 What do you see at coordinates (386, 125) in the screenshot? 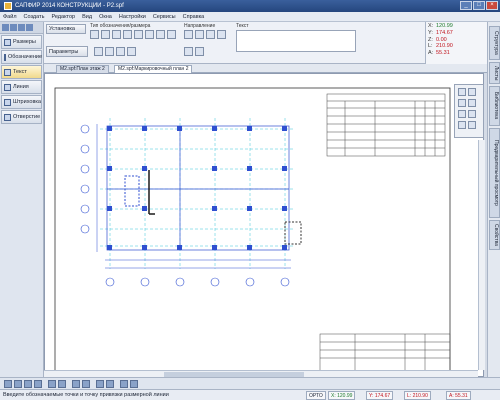
I see `specification-table` at bounding box center [386, 125].